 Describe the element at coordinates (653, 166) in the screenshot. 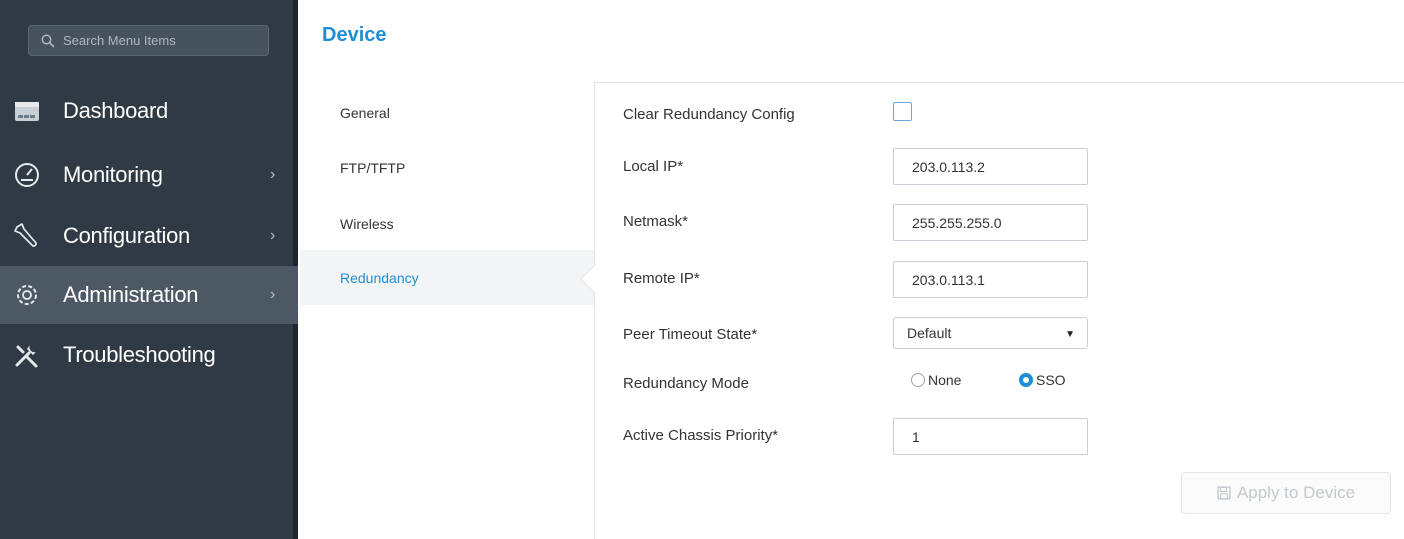

I see `local-ip-label: Local IP*` at that location.